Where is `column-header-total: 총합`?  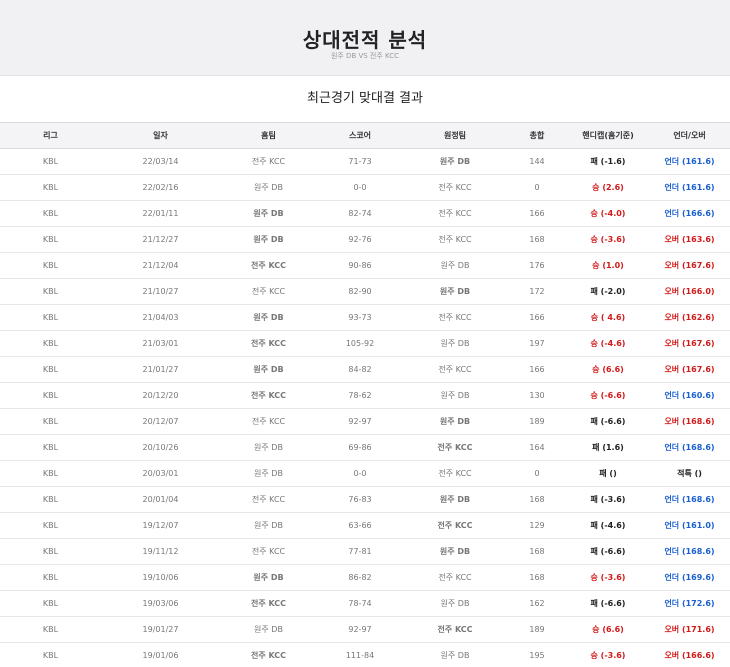
column-header-total: 총합 is located at coordinates (537, 135).